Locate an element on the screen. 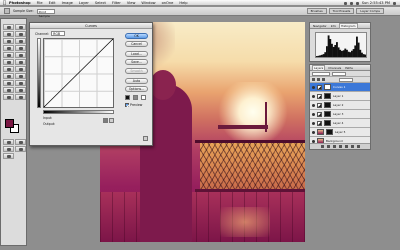  lock-transparency-icon is located at coordinates (313, 79).